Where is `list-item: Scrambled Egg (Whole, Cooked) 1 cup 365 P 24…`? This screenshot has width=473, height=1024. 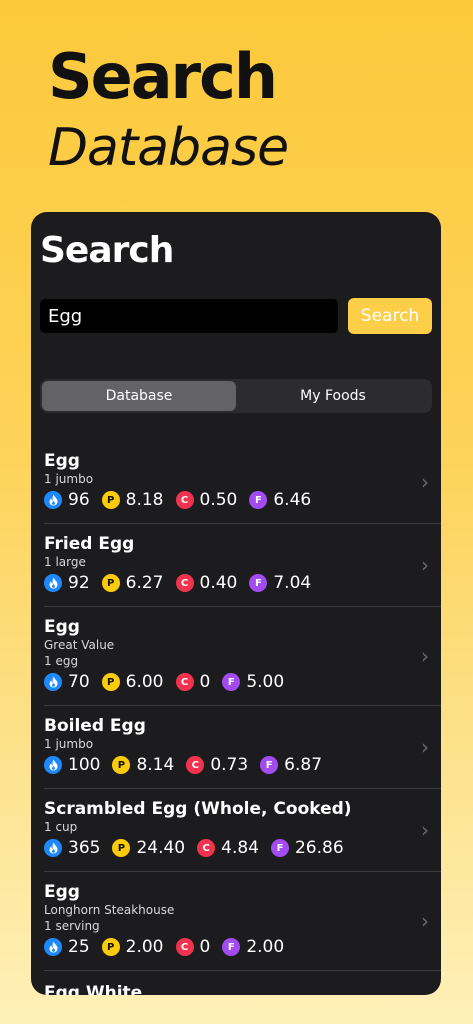 list-item: Scrambled Egg (Whole, Cooked) 1 cup 365 P 24… is located at coordinates (242, 830).